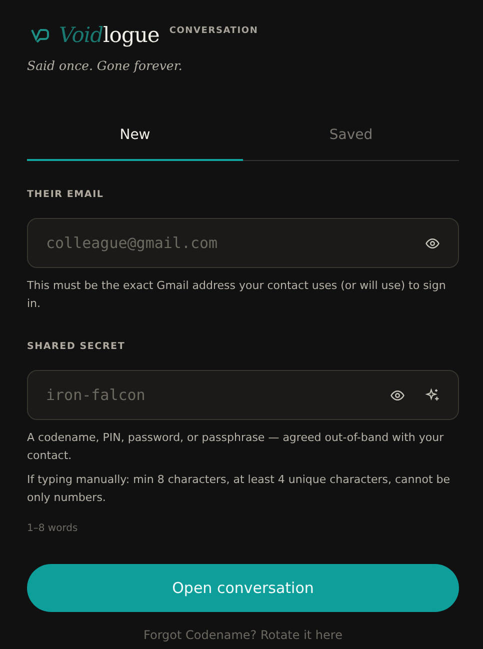 This screenshot has width=483, height=649. Describe the element at coordinates (243, 635) in the screenshot. I see `rotate-link: Forgot Codename? Rotate it here` at that location.